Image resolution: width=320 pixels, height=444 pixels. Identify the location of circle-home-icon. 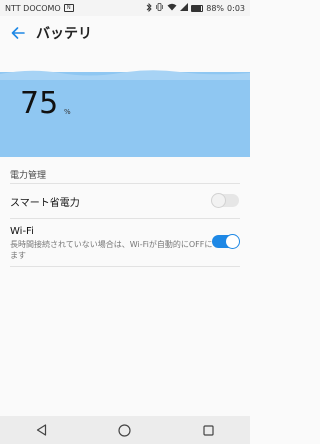
(125, 430).